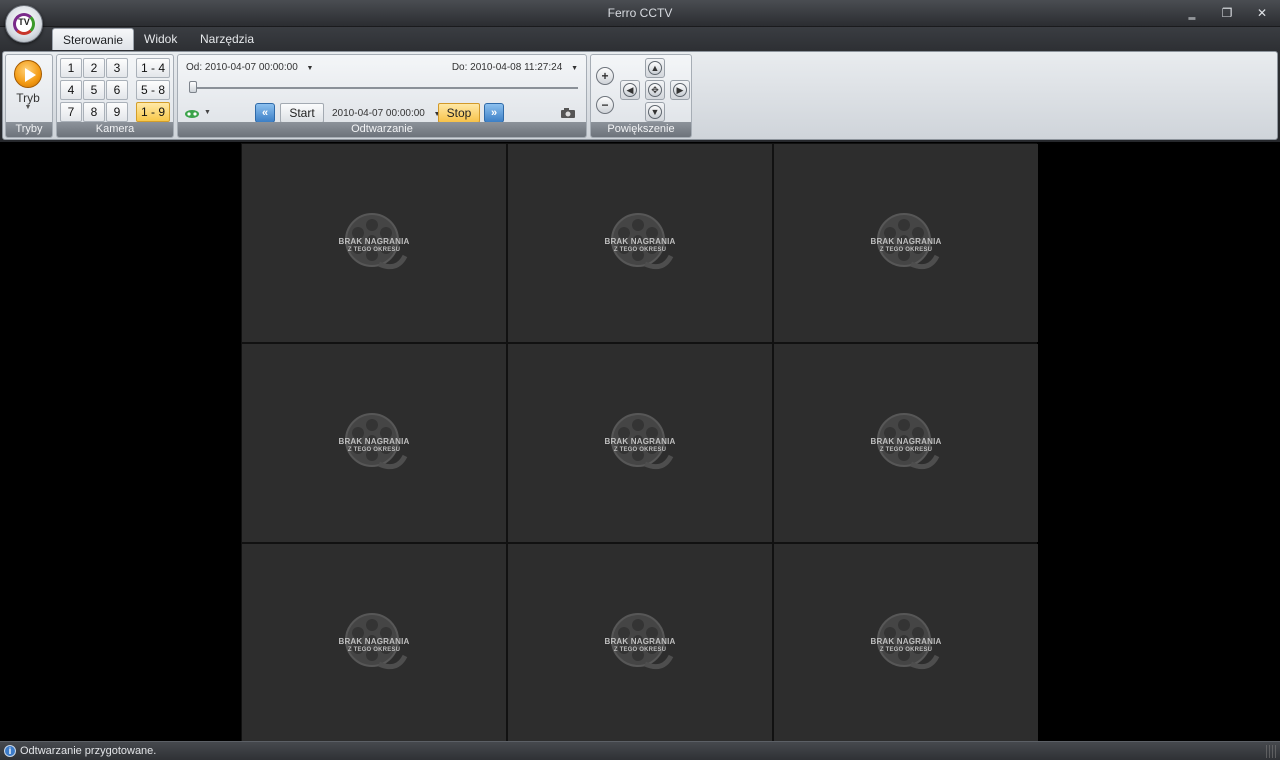 The image size is (1280, 760). I want to click on camera-range-1-9: 1 - 9, so click(153, 112).